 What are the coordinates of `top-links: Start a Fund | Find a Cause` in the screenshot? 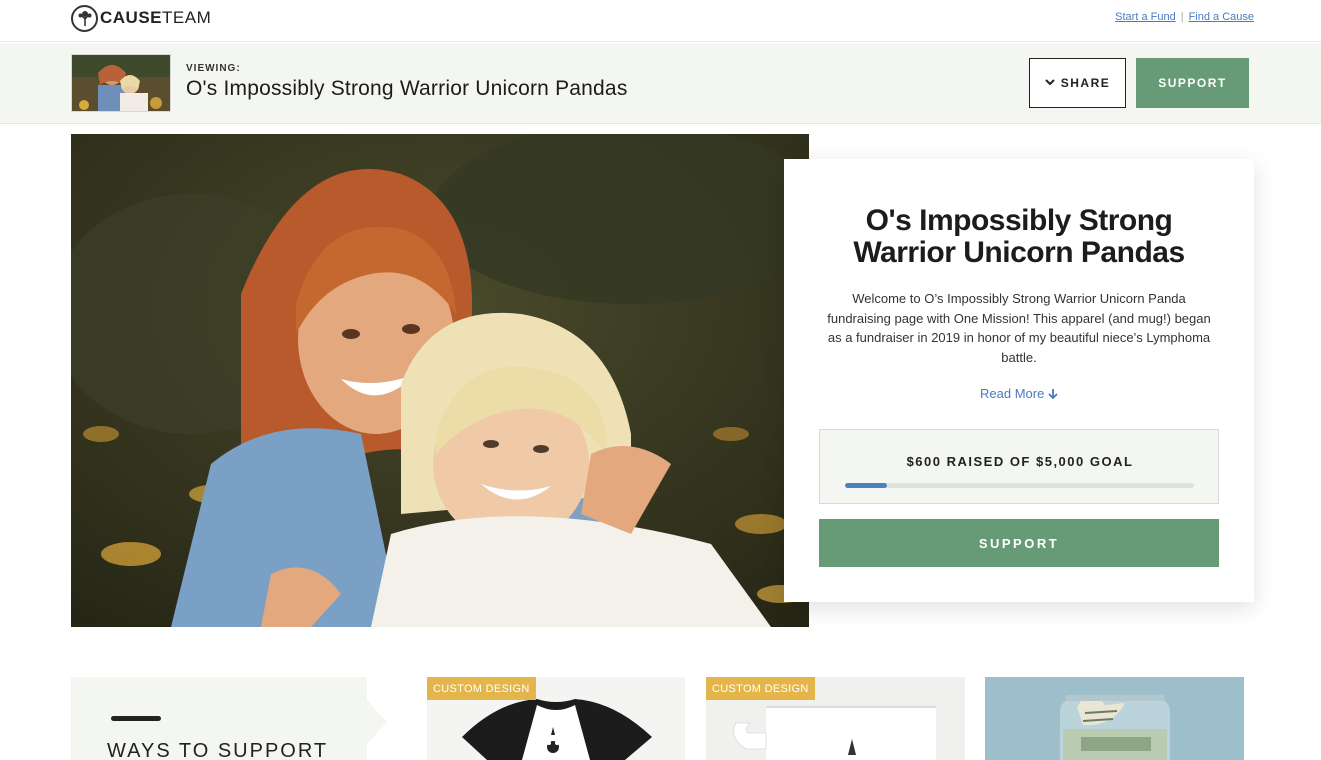 It's located at (1184, 17).